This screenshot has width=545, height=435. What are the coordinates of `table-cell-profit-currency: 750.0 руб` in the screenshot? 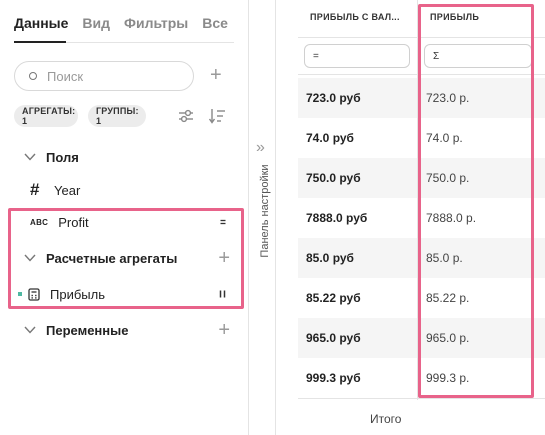 It's located at (333, 178).